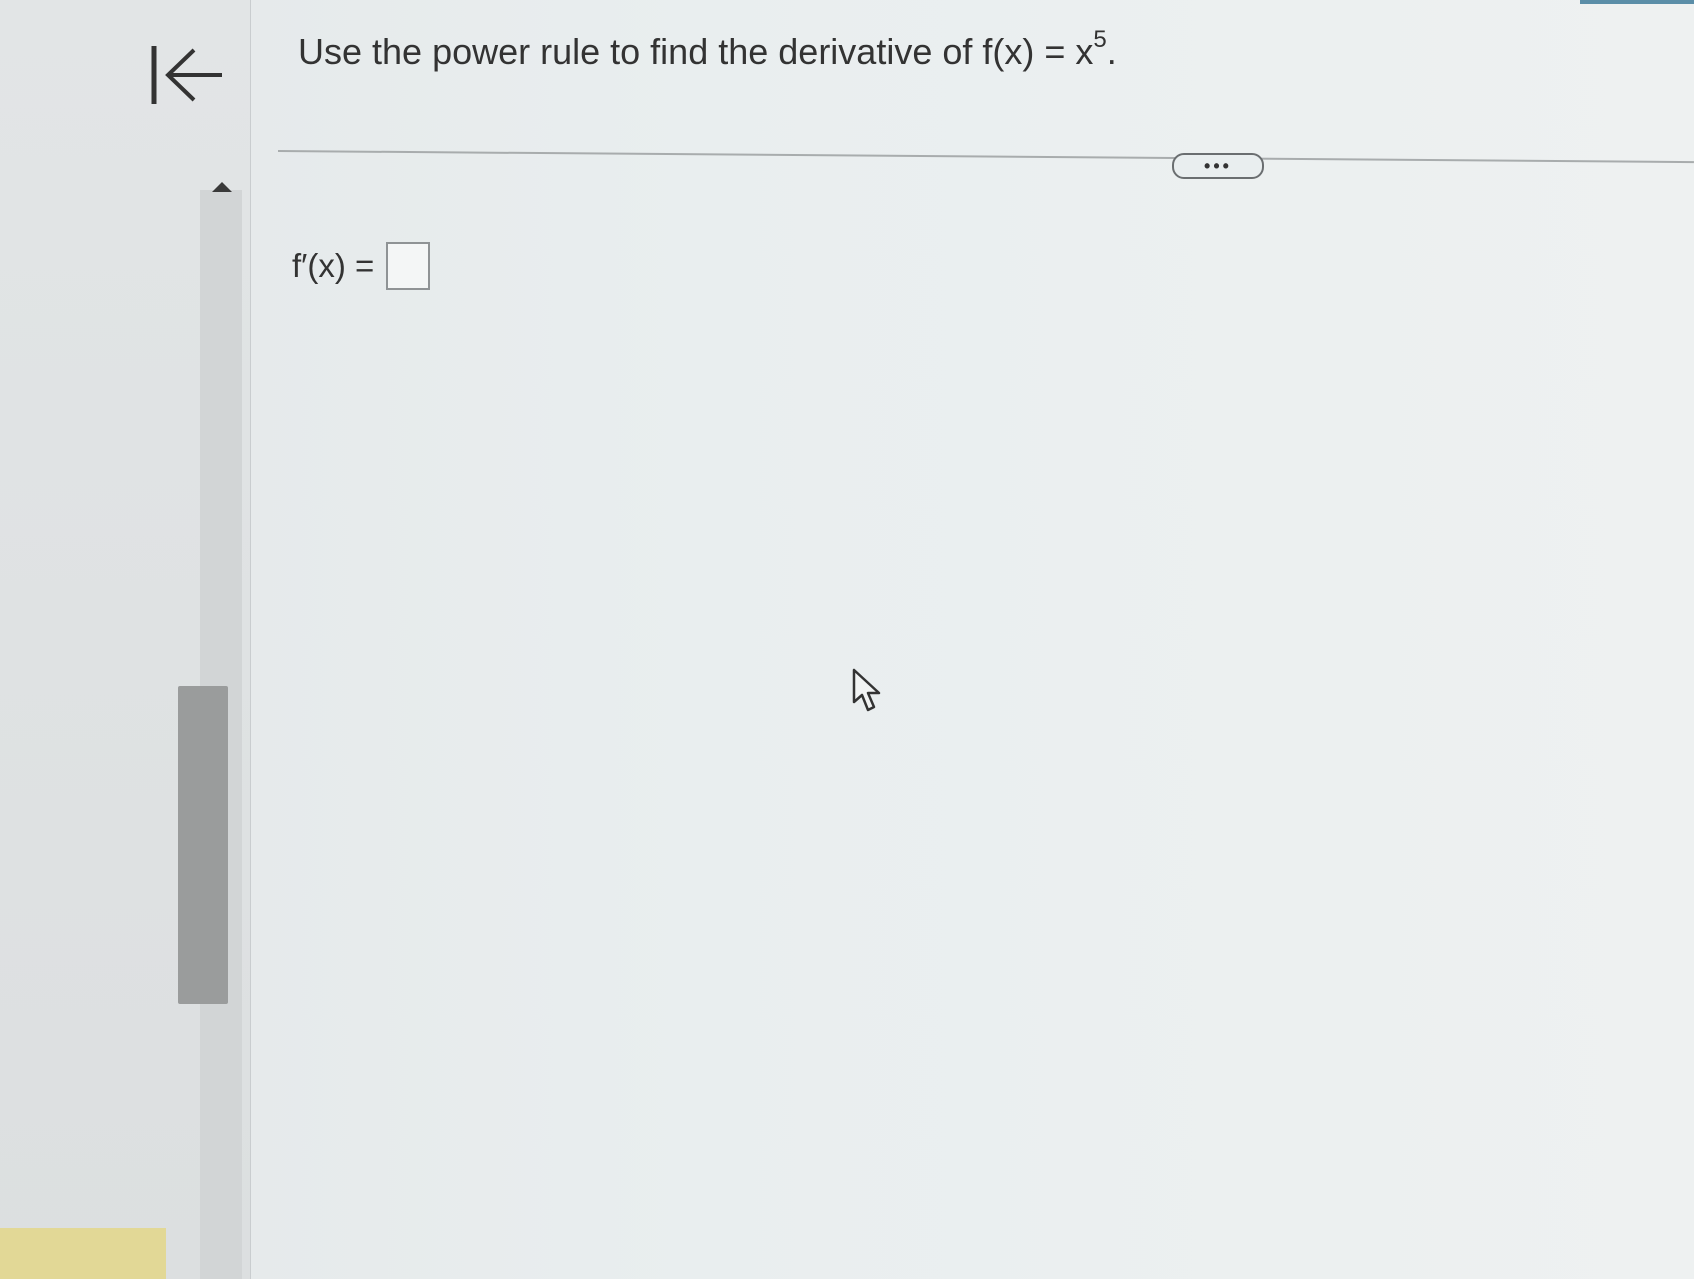 This screenshot has height=1279, width=1694. I want to click on answer-input, so click(408, 266).